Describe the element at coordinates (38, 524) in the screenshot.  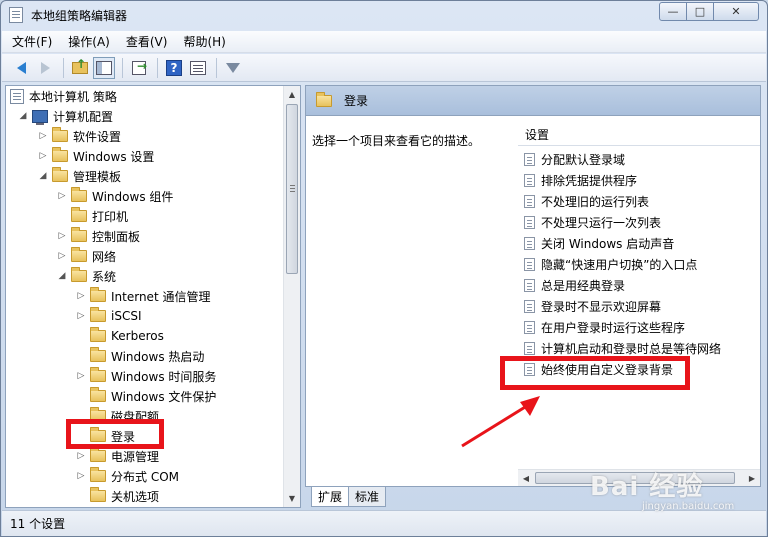
I see `status-text: 11 个设置` at that location.